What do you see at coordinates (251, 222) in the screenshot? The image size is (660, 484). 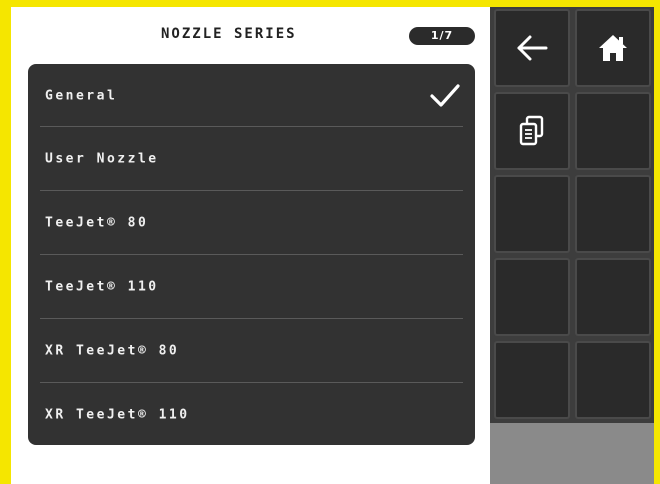 I see `list-item-teejet-80: TeeJet® 80` at bounding box center [251, 222].